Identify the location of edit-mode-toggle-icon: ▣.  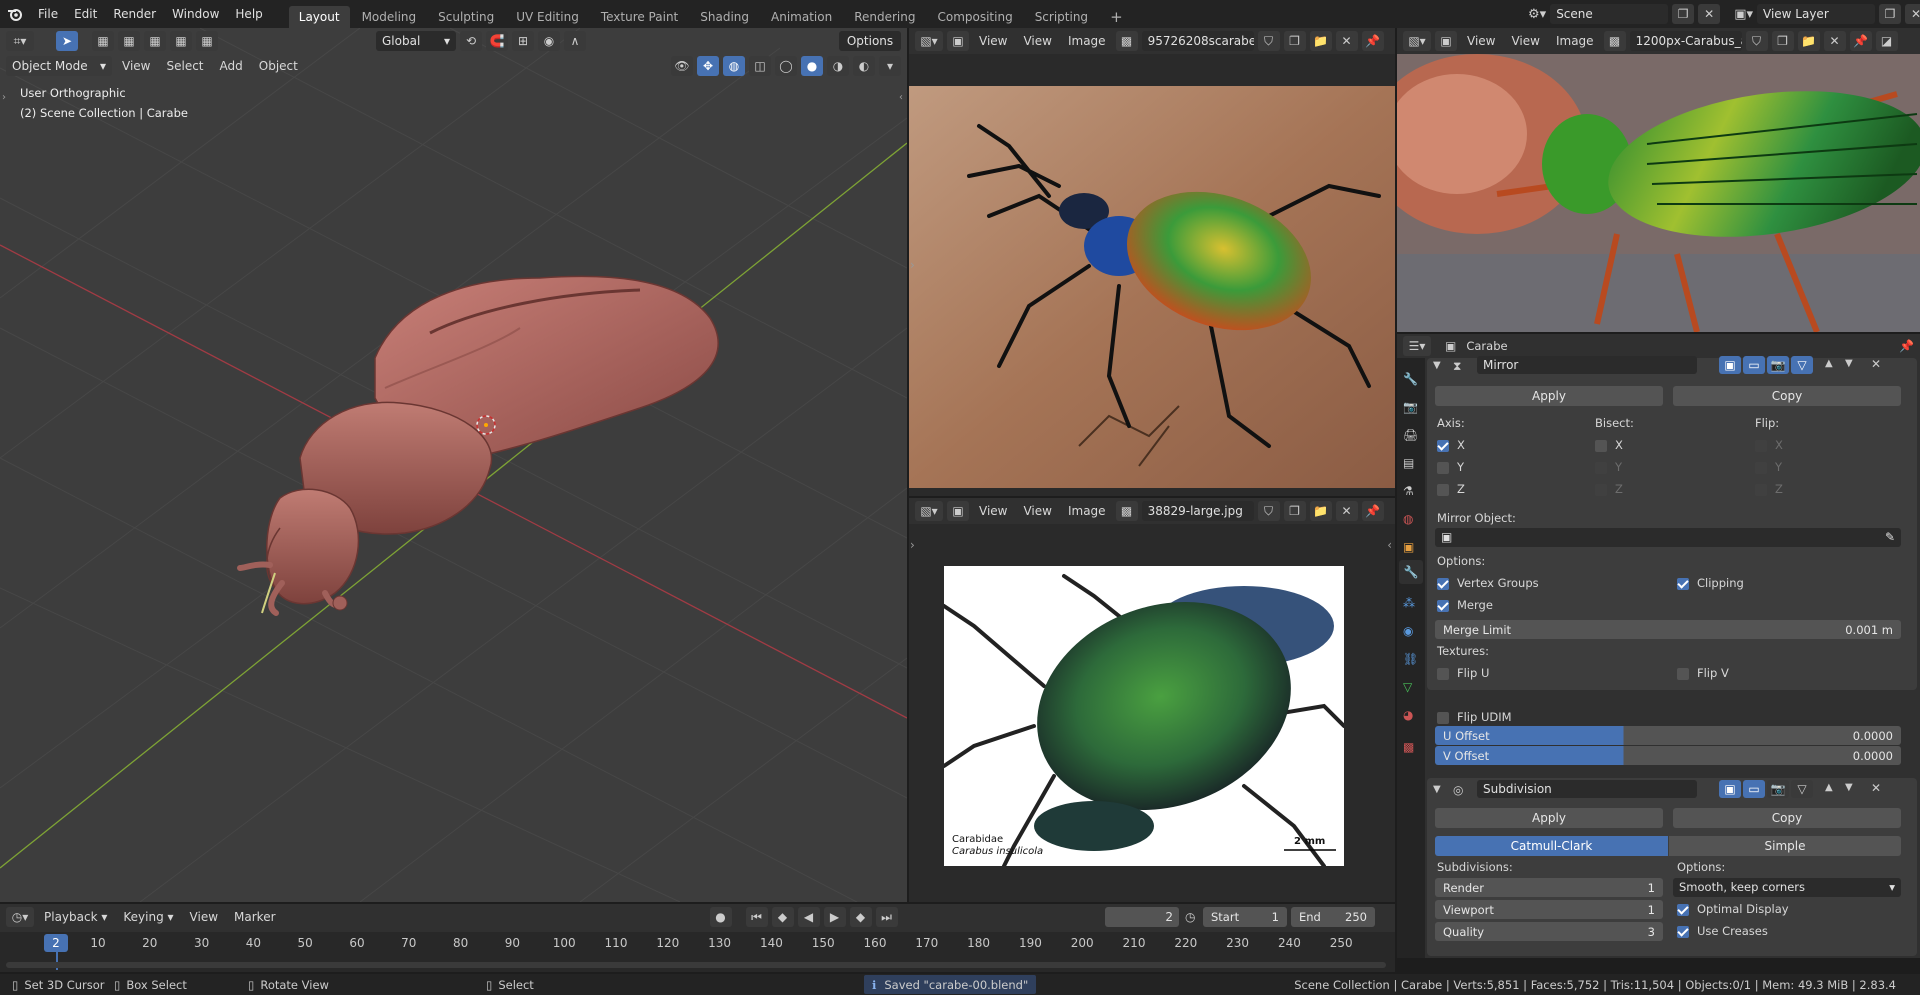
(1730, 789).